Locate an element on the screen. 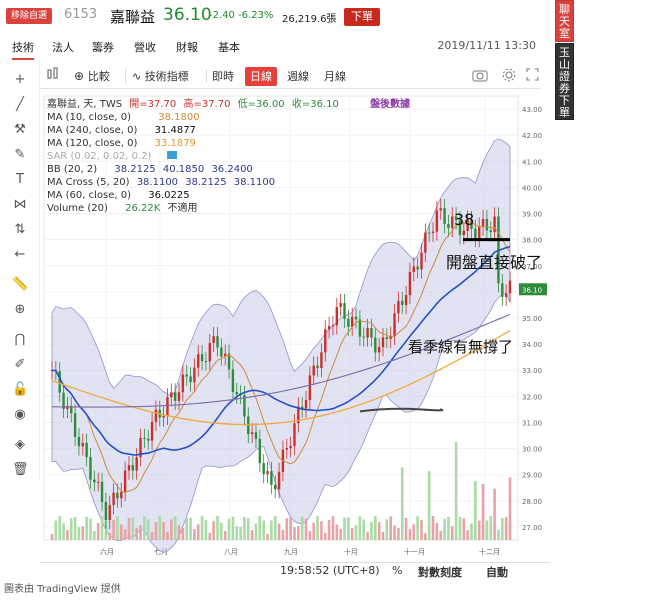 The image size is (650, 600). fib-tool-icon: ⚒ is located at coordinates (20, 130).